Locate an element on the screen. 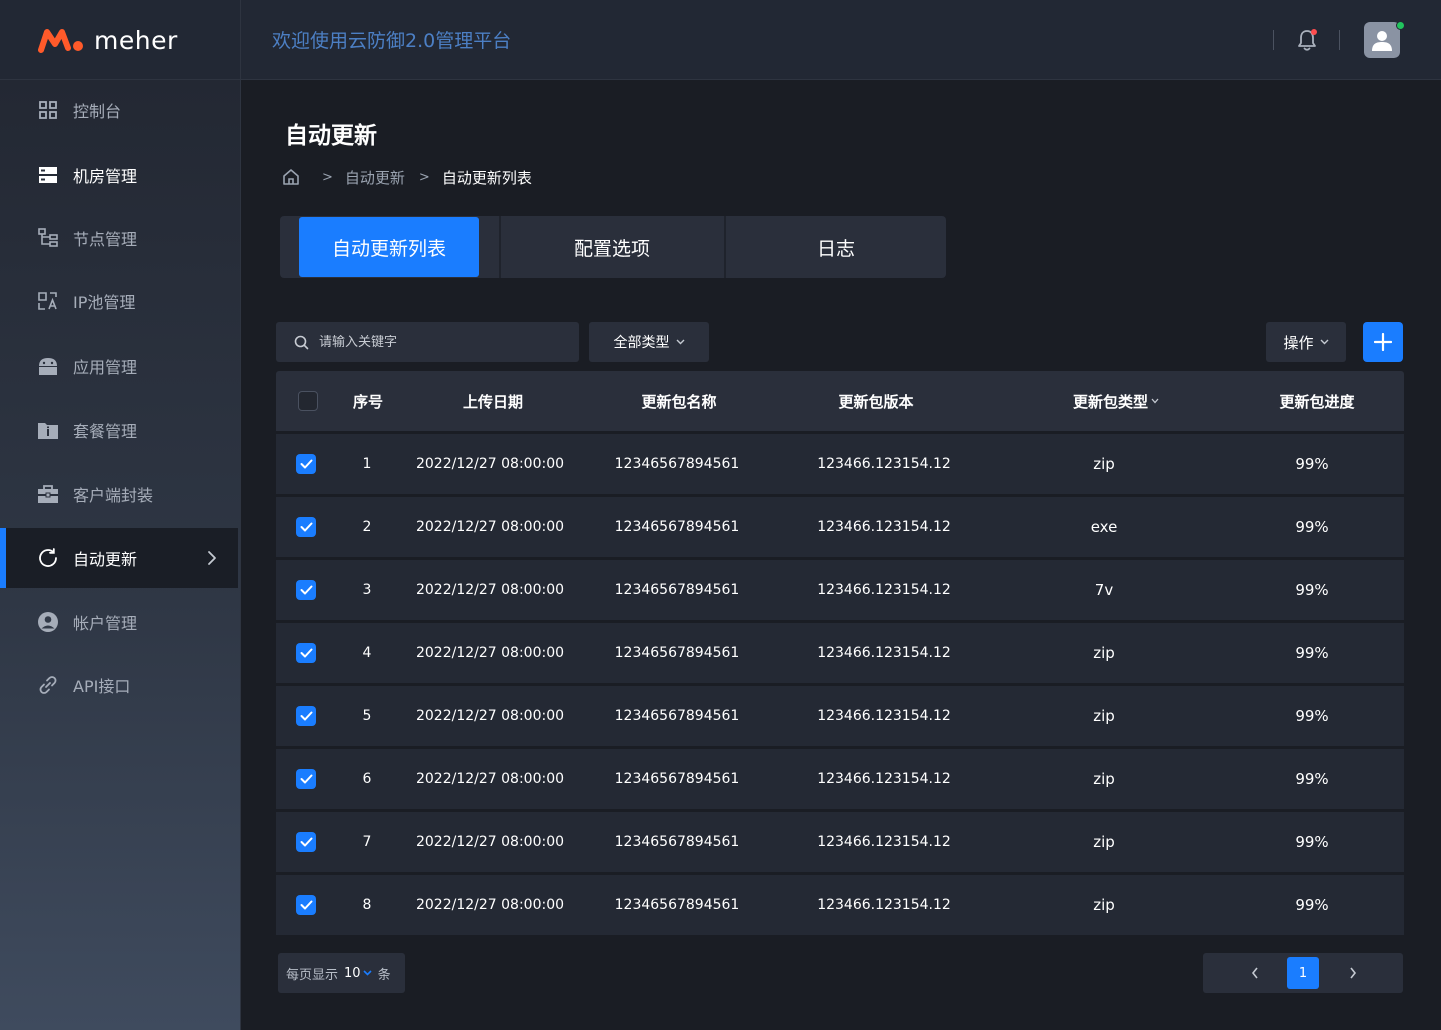  column-header-version: 更新包版本 is located at coordinates (876, 401).